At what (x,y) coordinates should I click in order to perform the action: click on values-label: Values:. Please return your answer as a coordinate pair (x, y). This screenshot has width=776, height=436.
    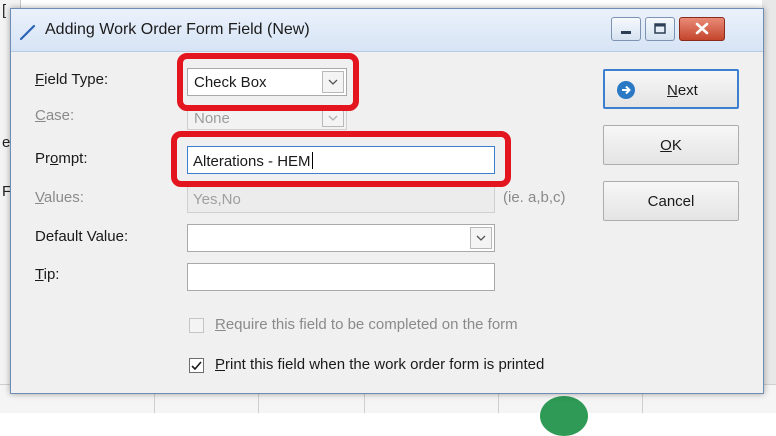
    Looking at the image, I should click on (59, 197).